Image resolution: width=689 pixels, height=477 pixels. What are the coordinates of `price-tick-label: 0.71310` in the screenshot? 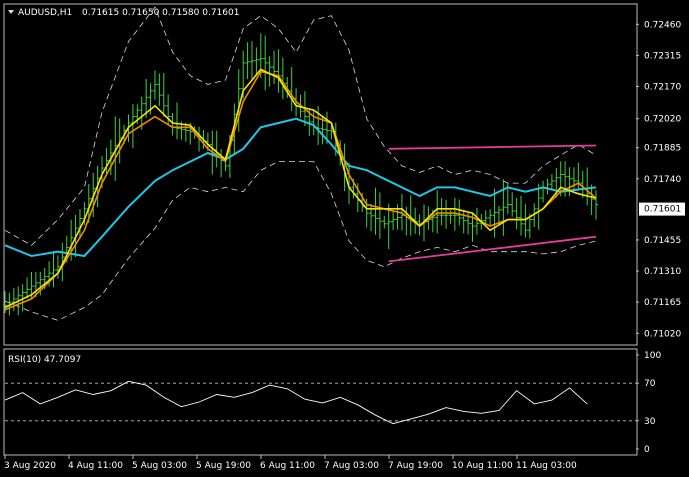 It's located at (662, 272).